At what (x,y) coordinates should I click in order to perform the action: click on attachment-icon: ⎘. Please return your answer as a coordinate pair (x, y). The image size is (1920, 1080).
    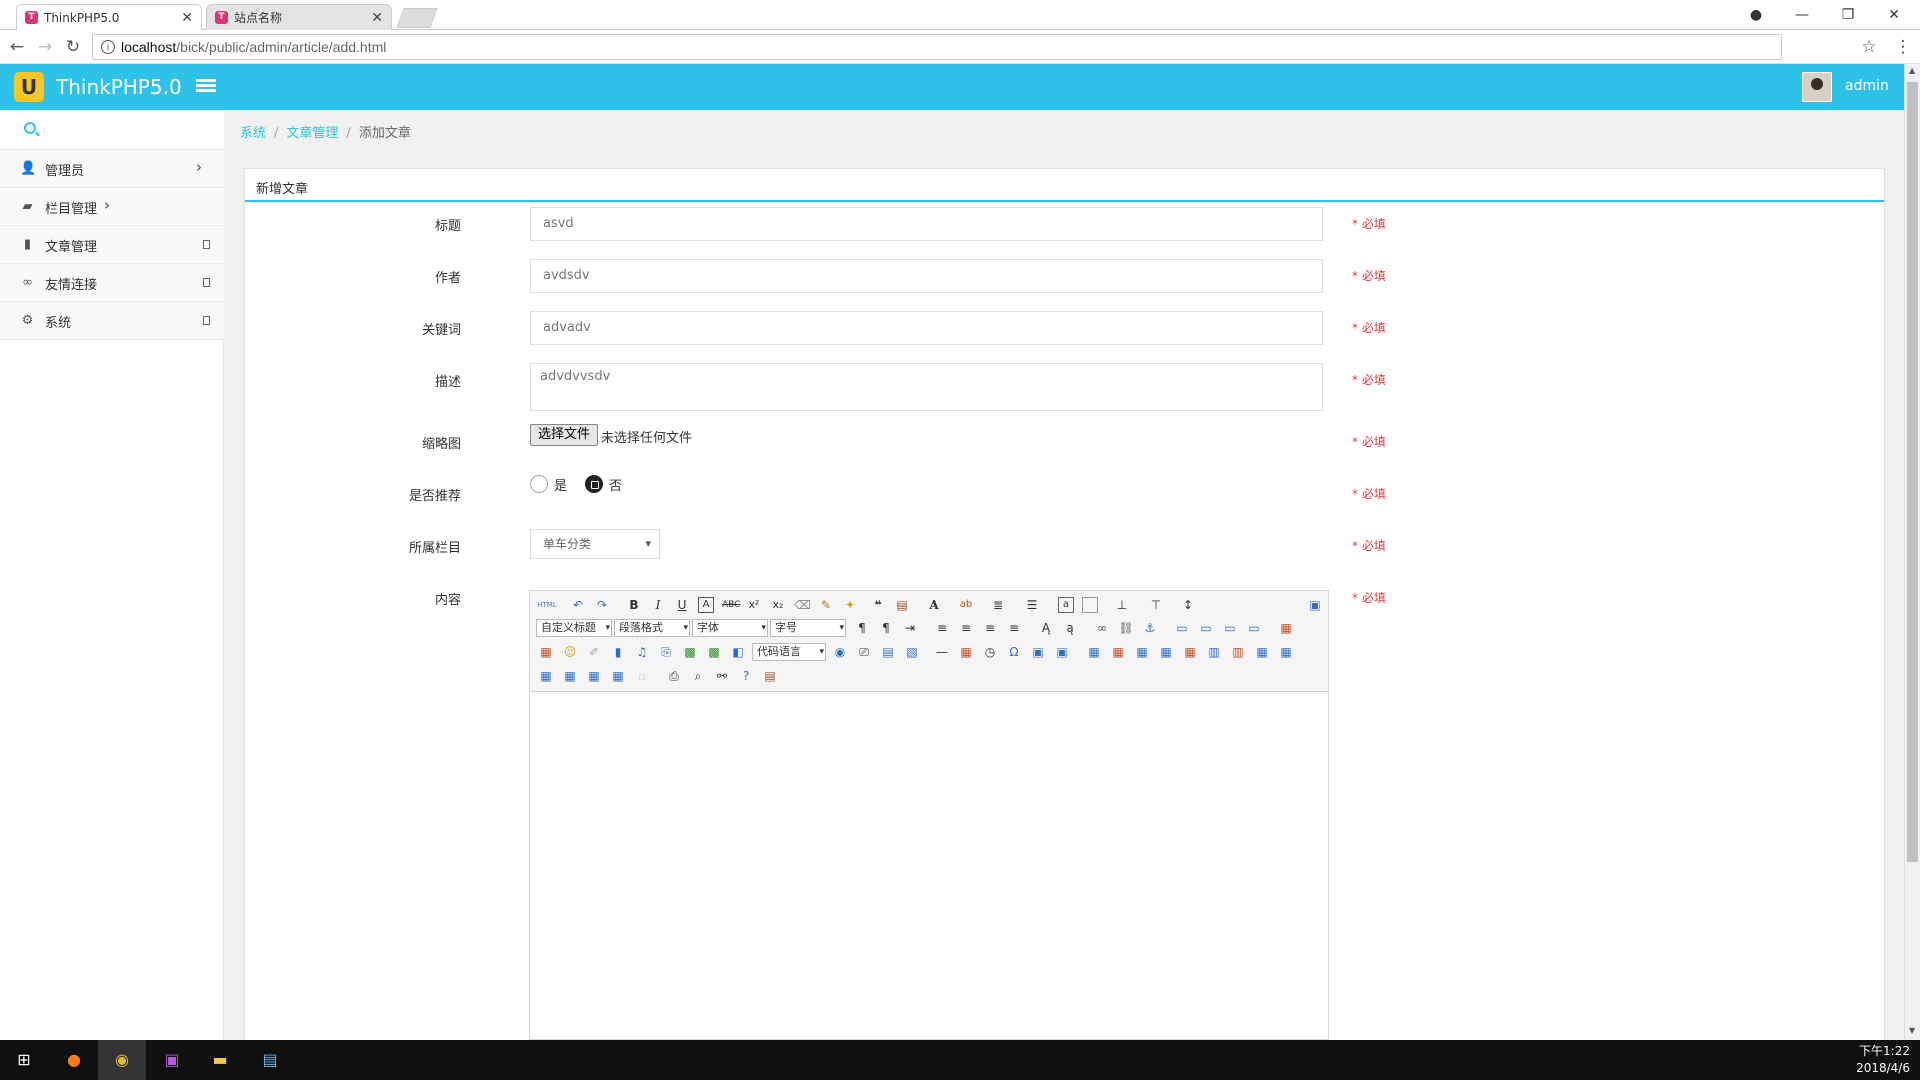
    Looking at the image, I should click on (666, 652).